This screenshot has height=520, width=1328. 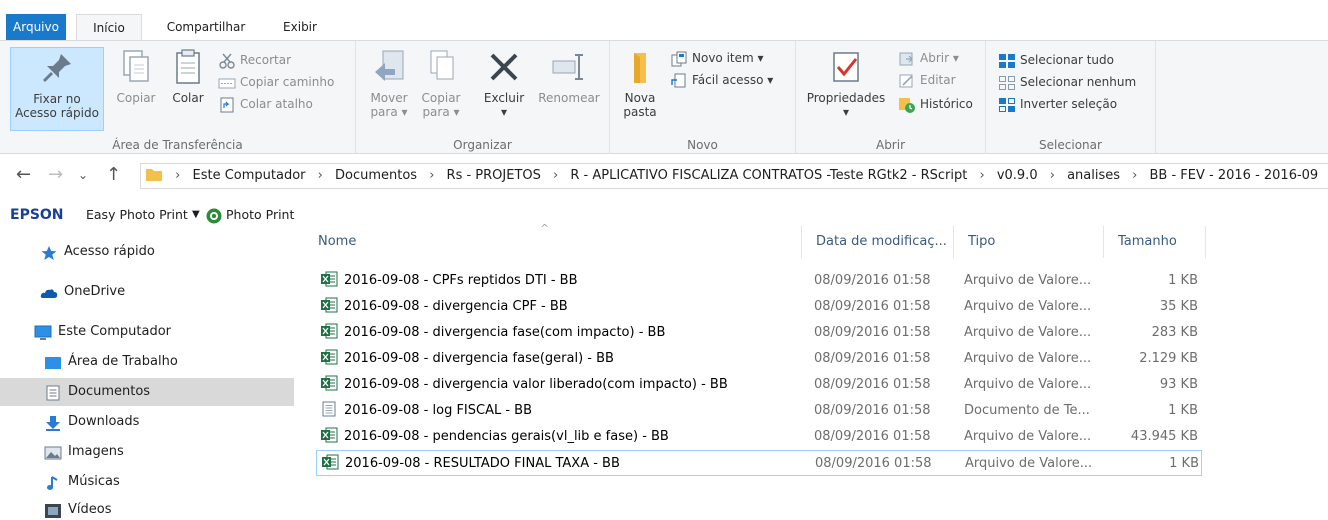 I want to click on delete-button: Excluir ▾, so click(x=504, y=83).